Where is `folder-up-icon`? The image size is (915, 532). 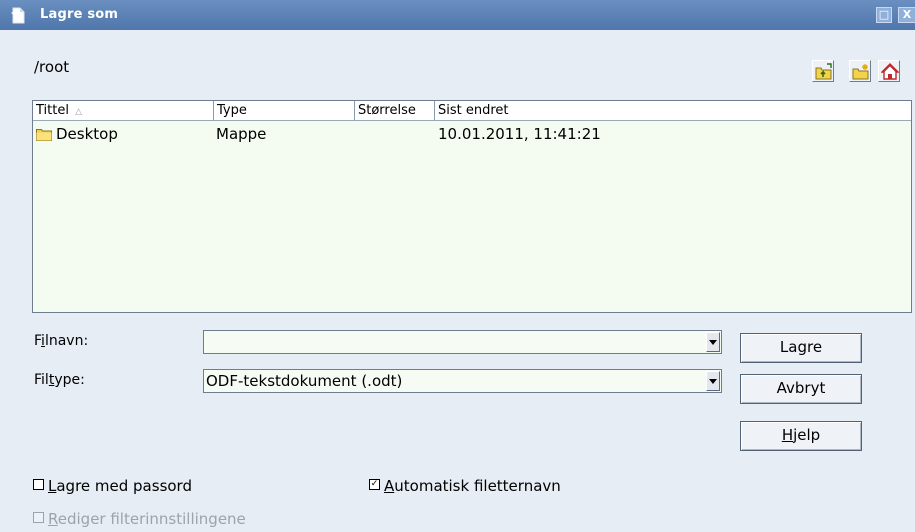
folder-up-icon is located at coordinates (823, 71).